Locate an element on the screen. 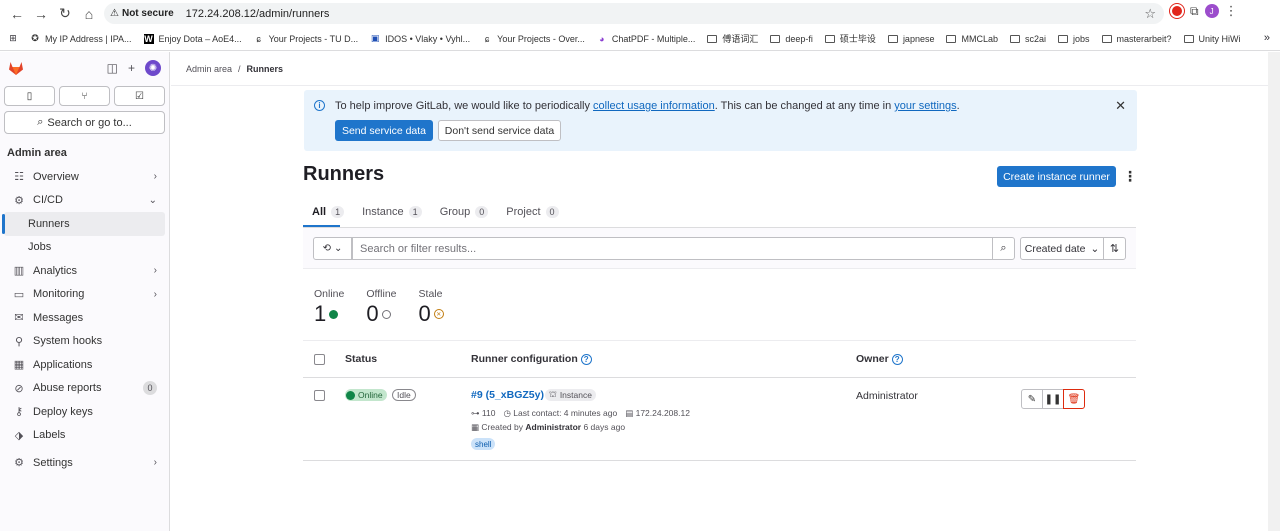  not-secure-indicator: ⚠ Not secure is located at coordinates (146, 13).